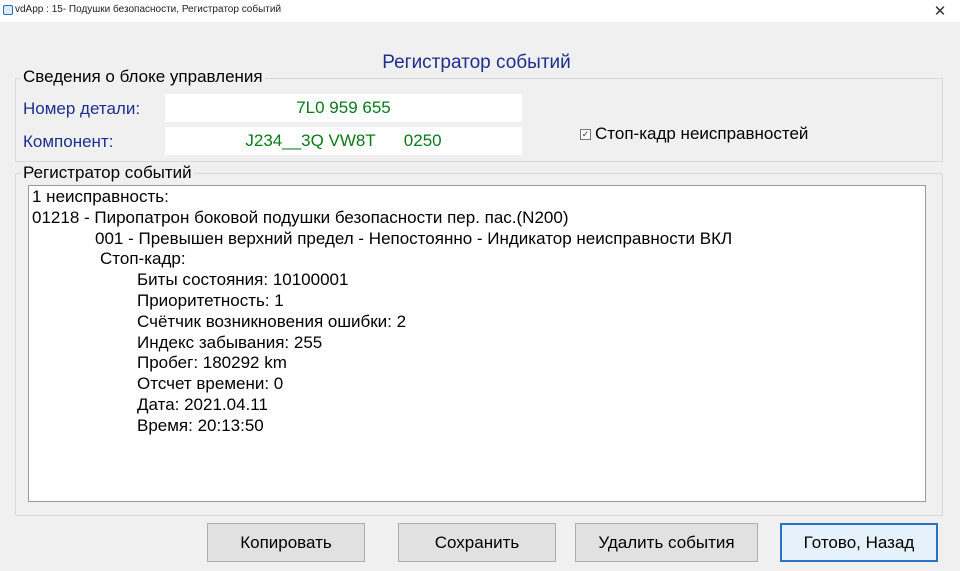 This screenshot has width=960, height=571. Describe the element at coordinates (202, 404) in the screenshot. I see `log-line: Дата: 2021.04.11` at that location.